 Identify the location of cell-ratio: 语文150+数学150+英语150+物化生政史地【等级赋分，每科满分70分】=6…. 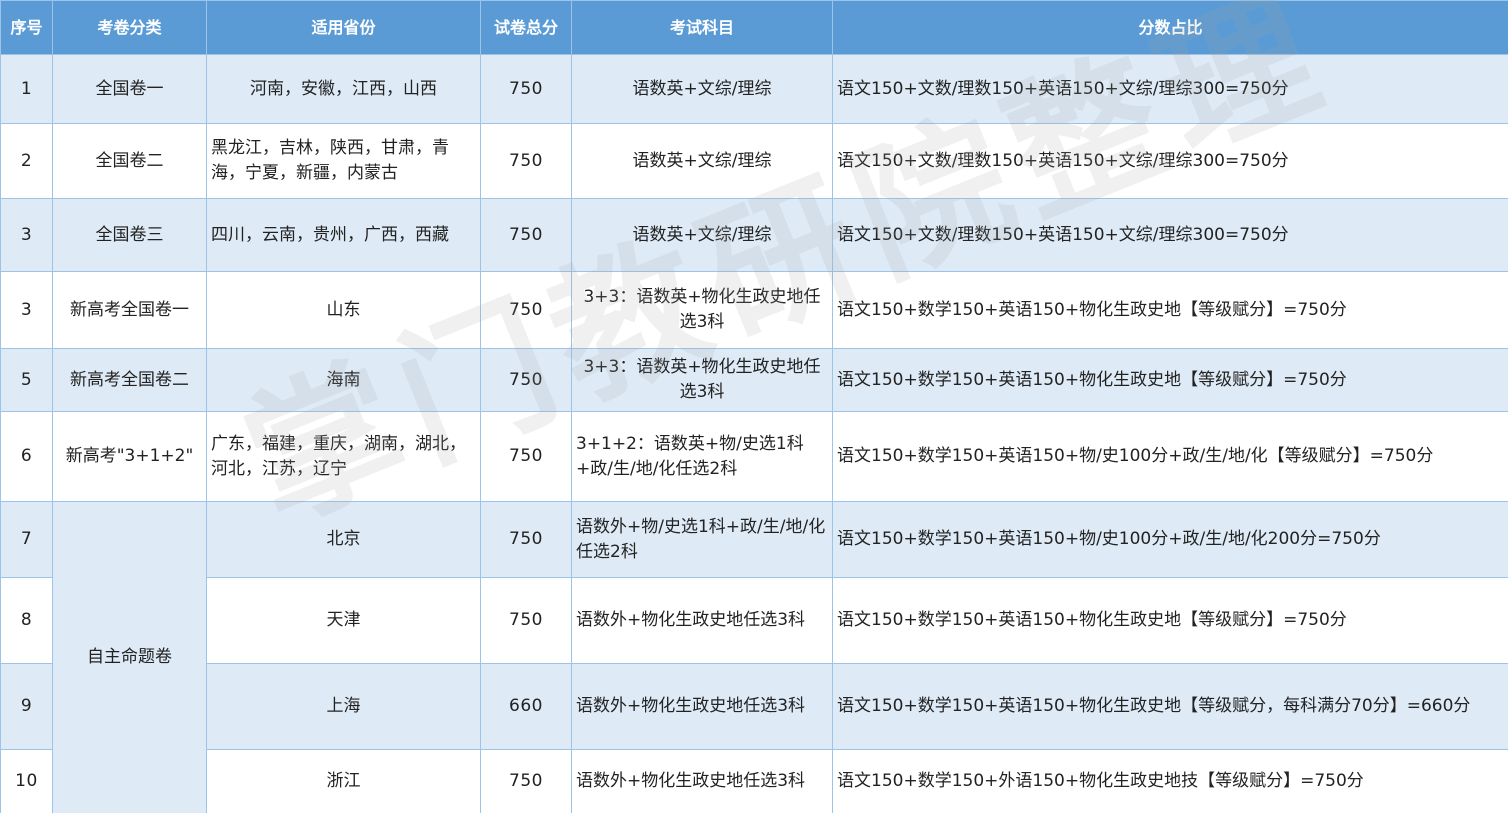
(1170, 706).